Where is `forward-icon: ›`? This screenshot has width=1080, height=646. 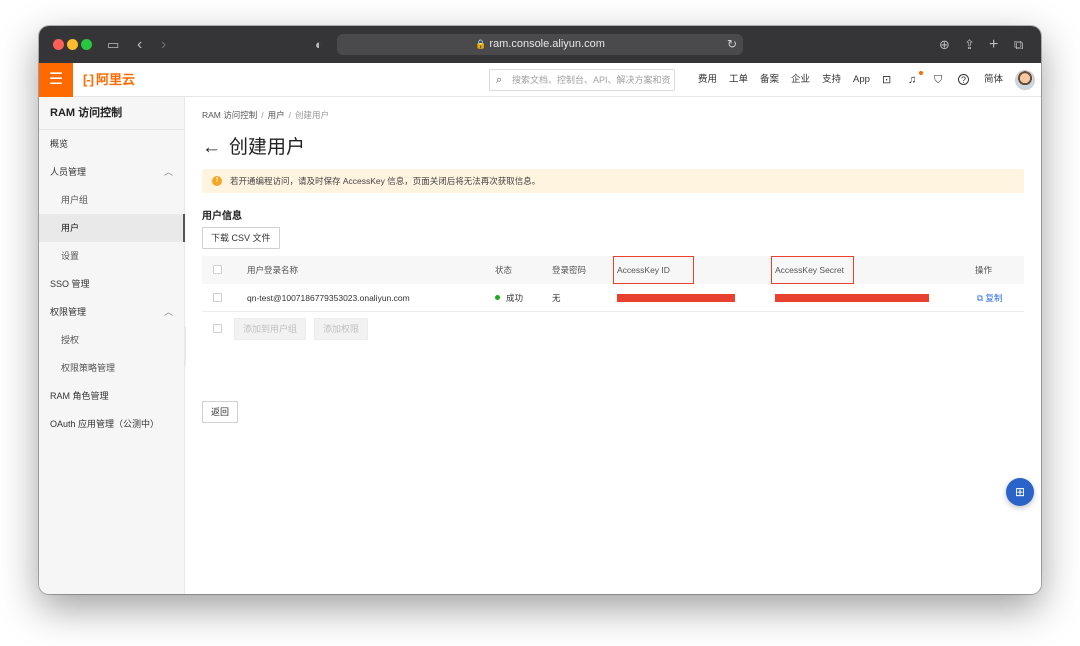
forward-icon: › is located at coordinates (163, 44).